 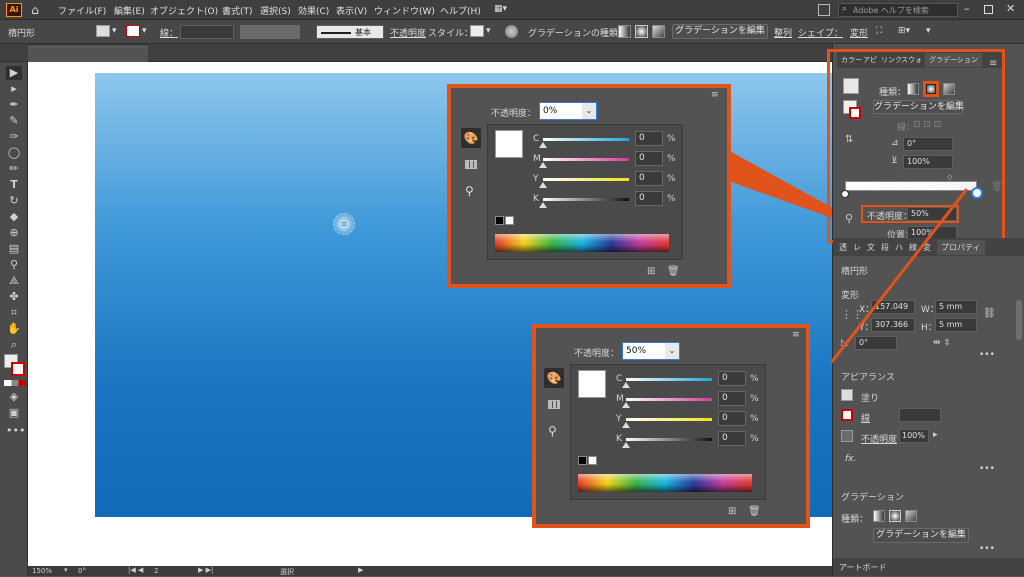 What do you see at coordinates (114, 31) in the screenshot?
I see `fill-dropdown-arrow: ▾` at bounding box center [114, 31].